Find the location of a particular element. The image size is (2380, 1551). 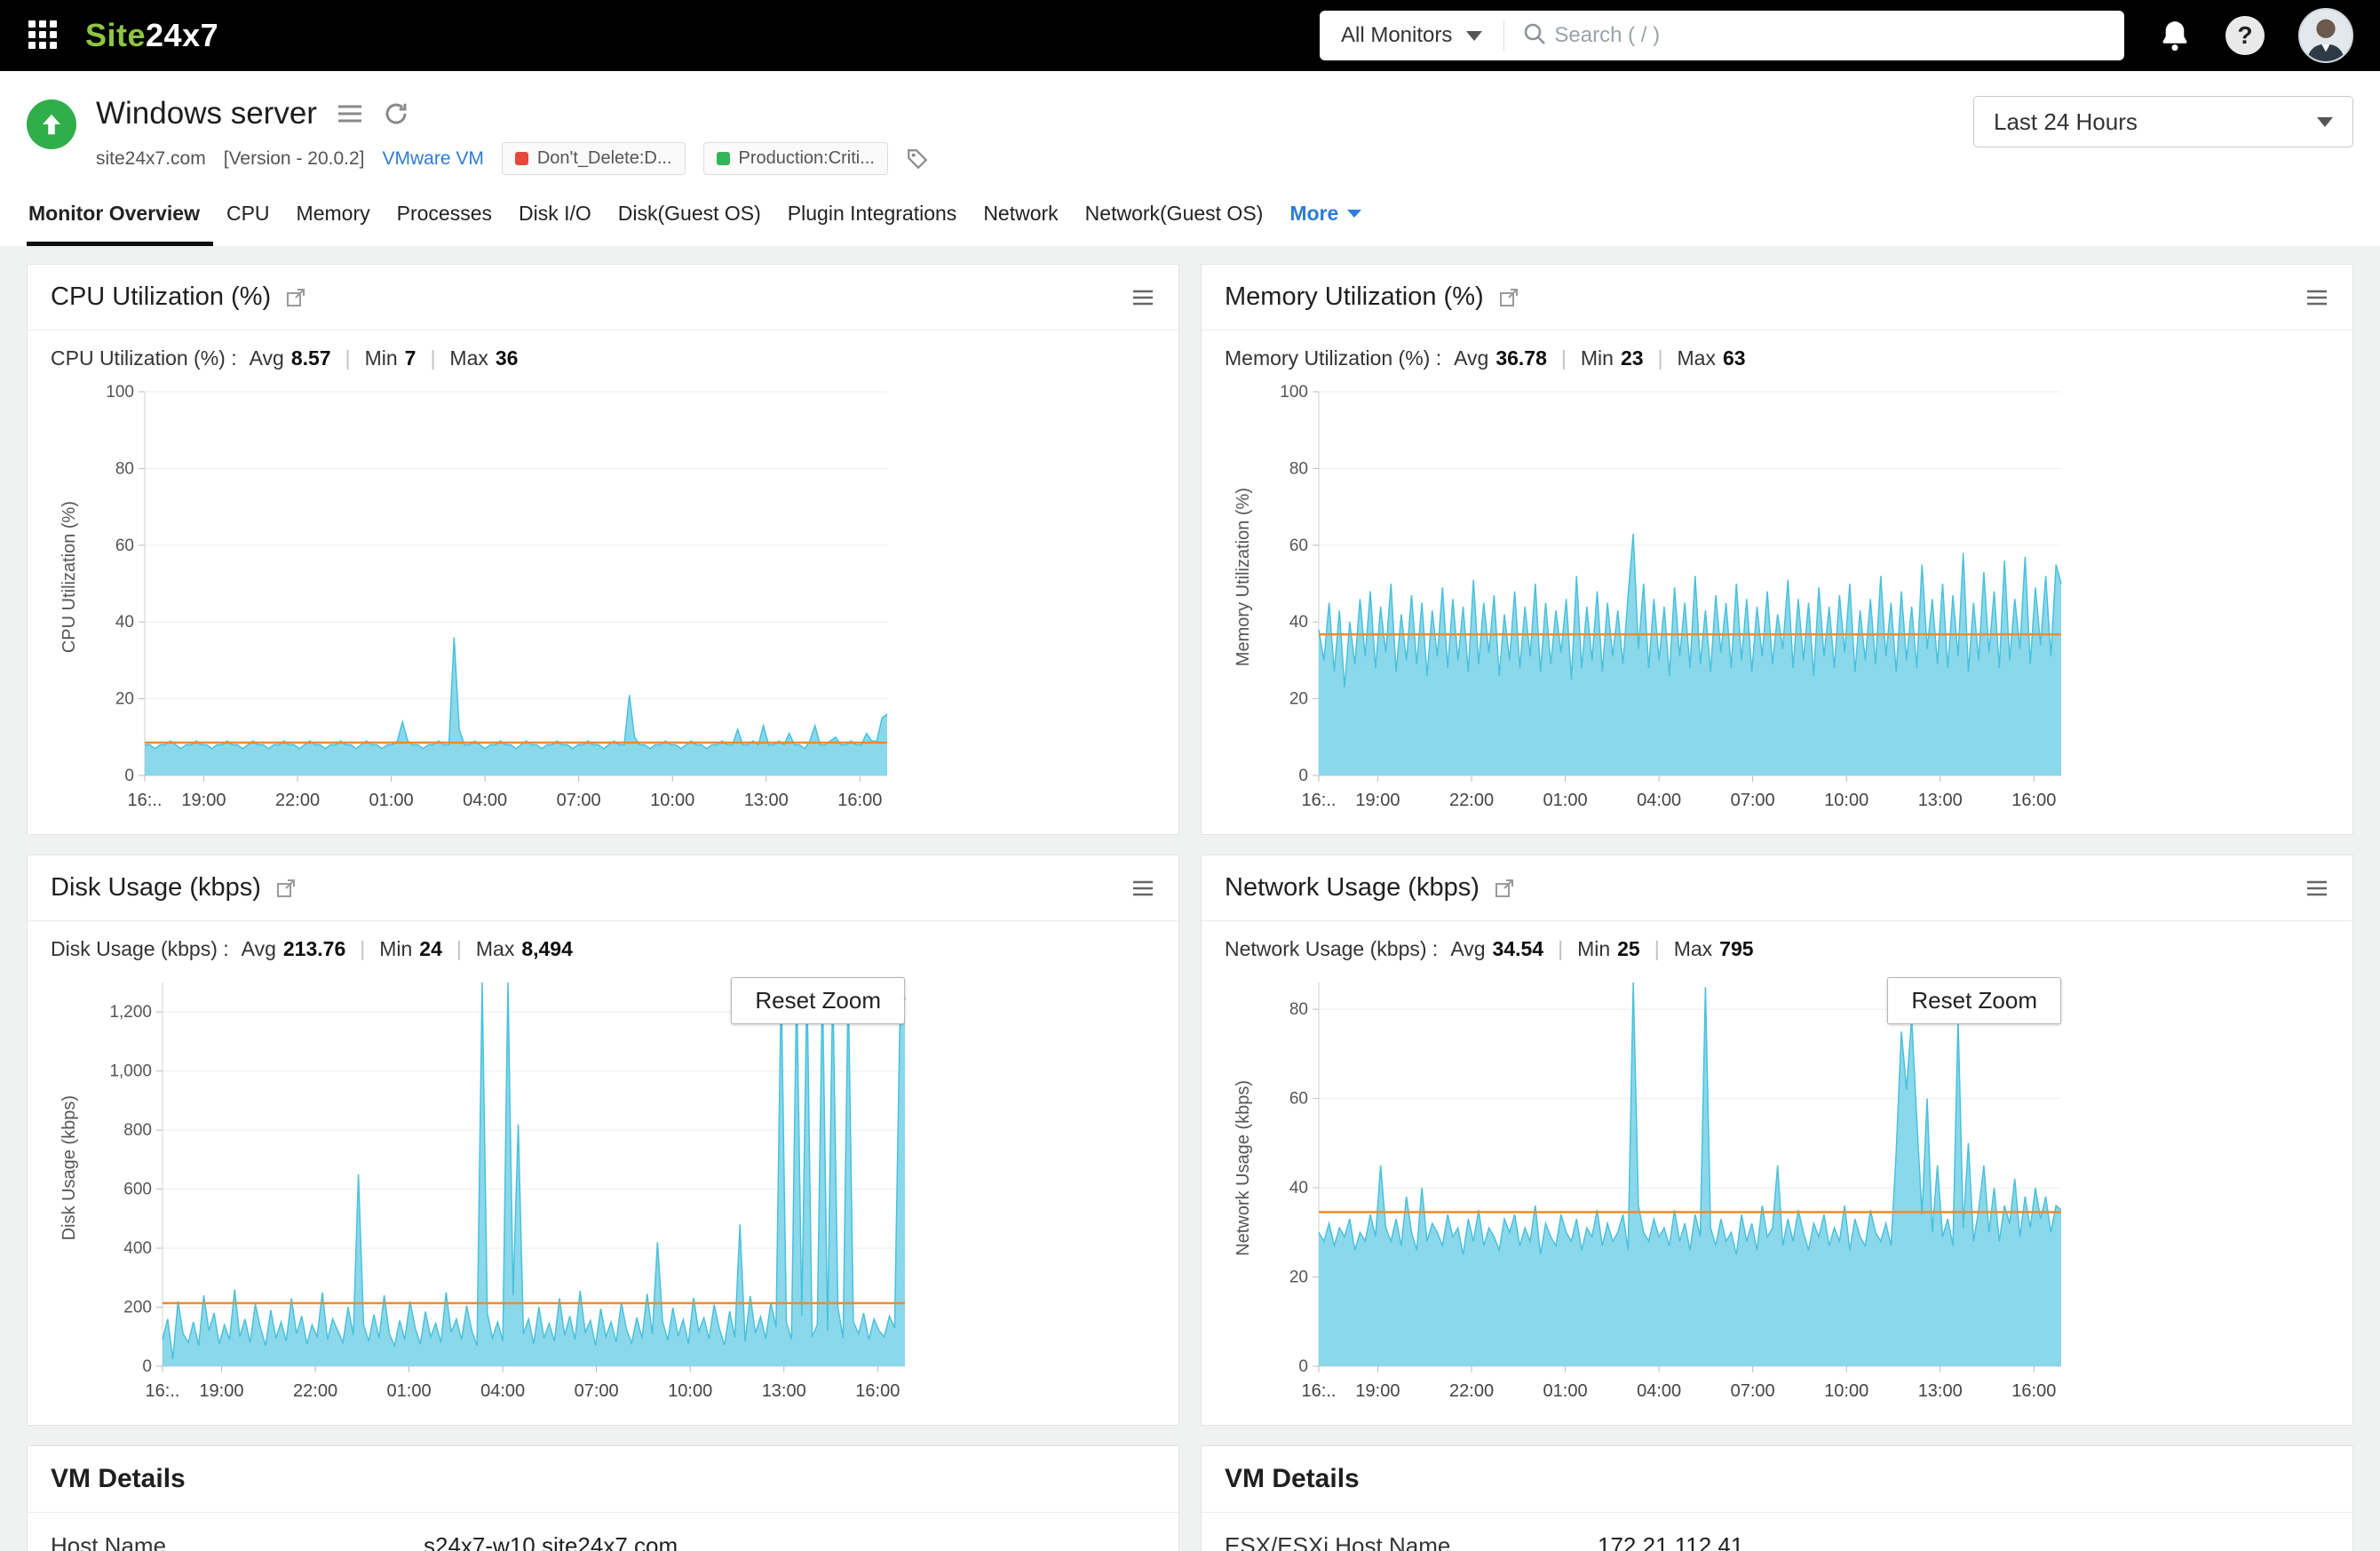

logo-24x7-text: 24x7 is located at coordinates (182, 35).